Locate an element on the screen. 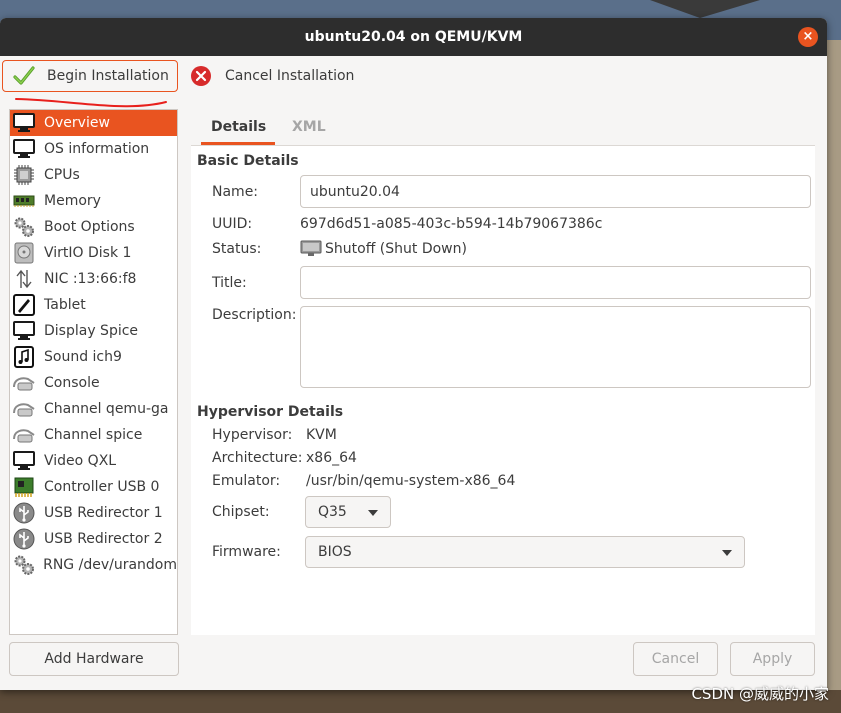 The width and height of the screenshot is (841, 713). name-label: Name: is located at coordinates (235, 192).